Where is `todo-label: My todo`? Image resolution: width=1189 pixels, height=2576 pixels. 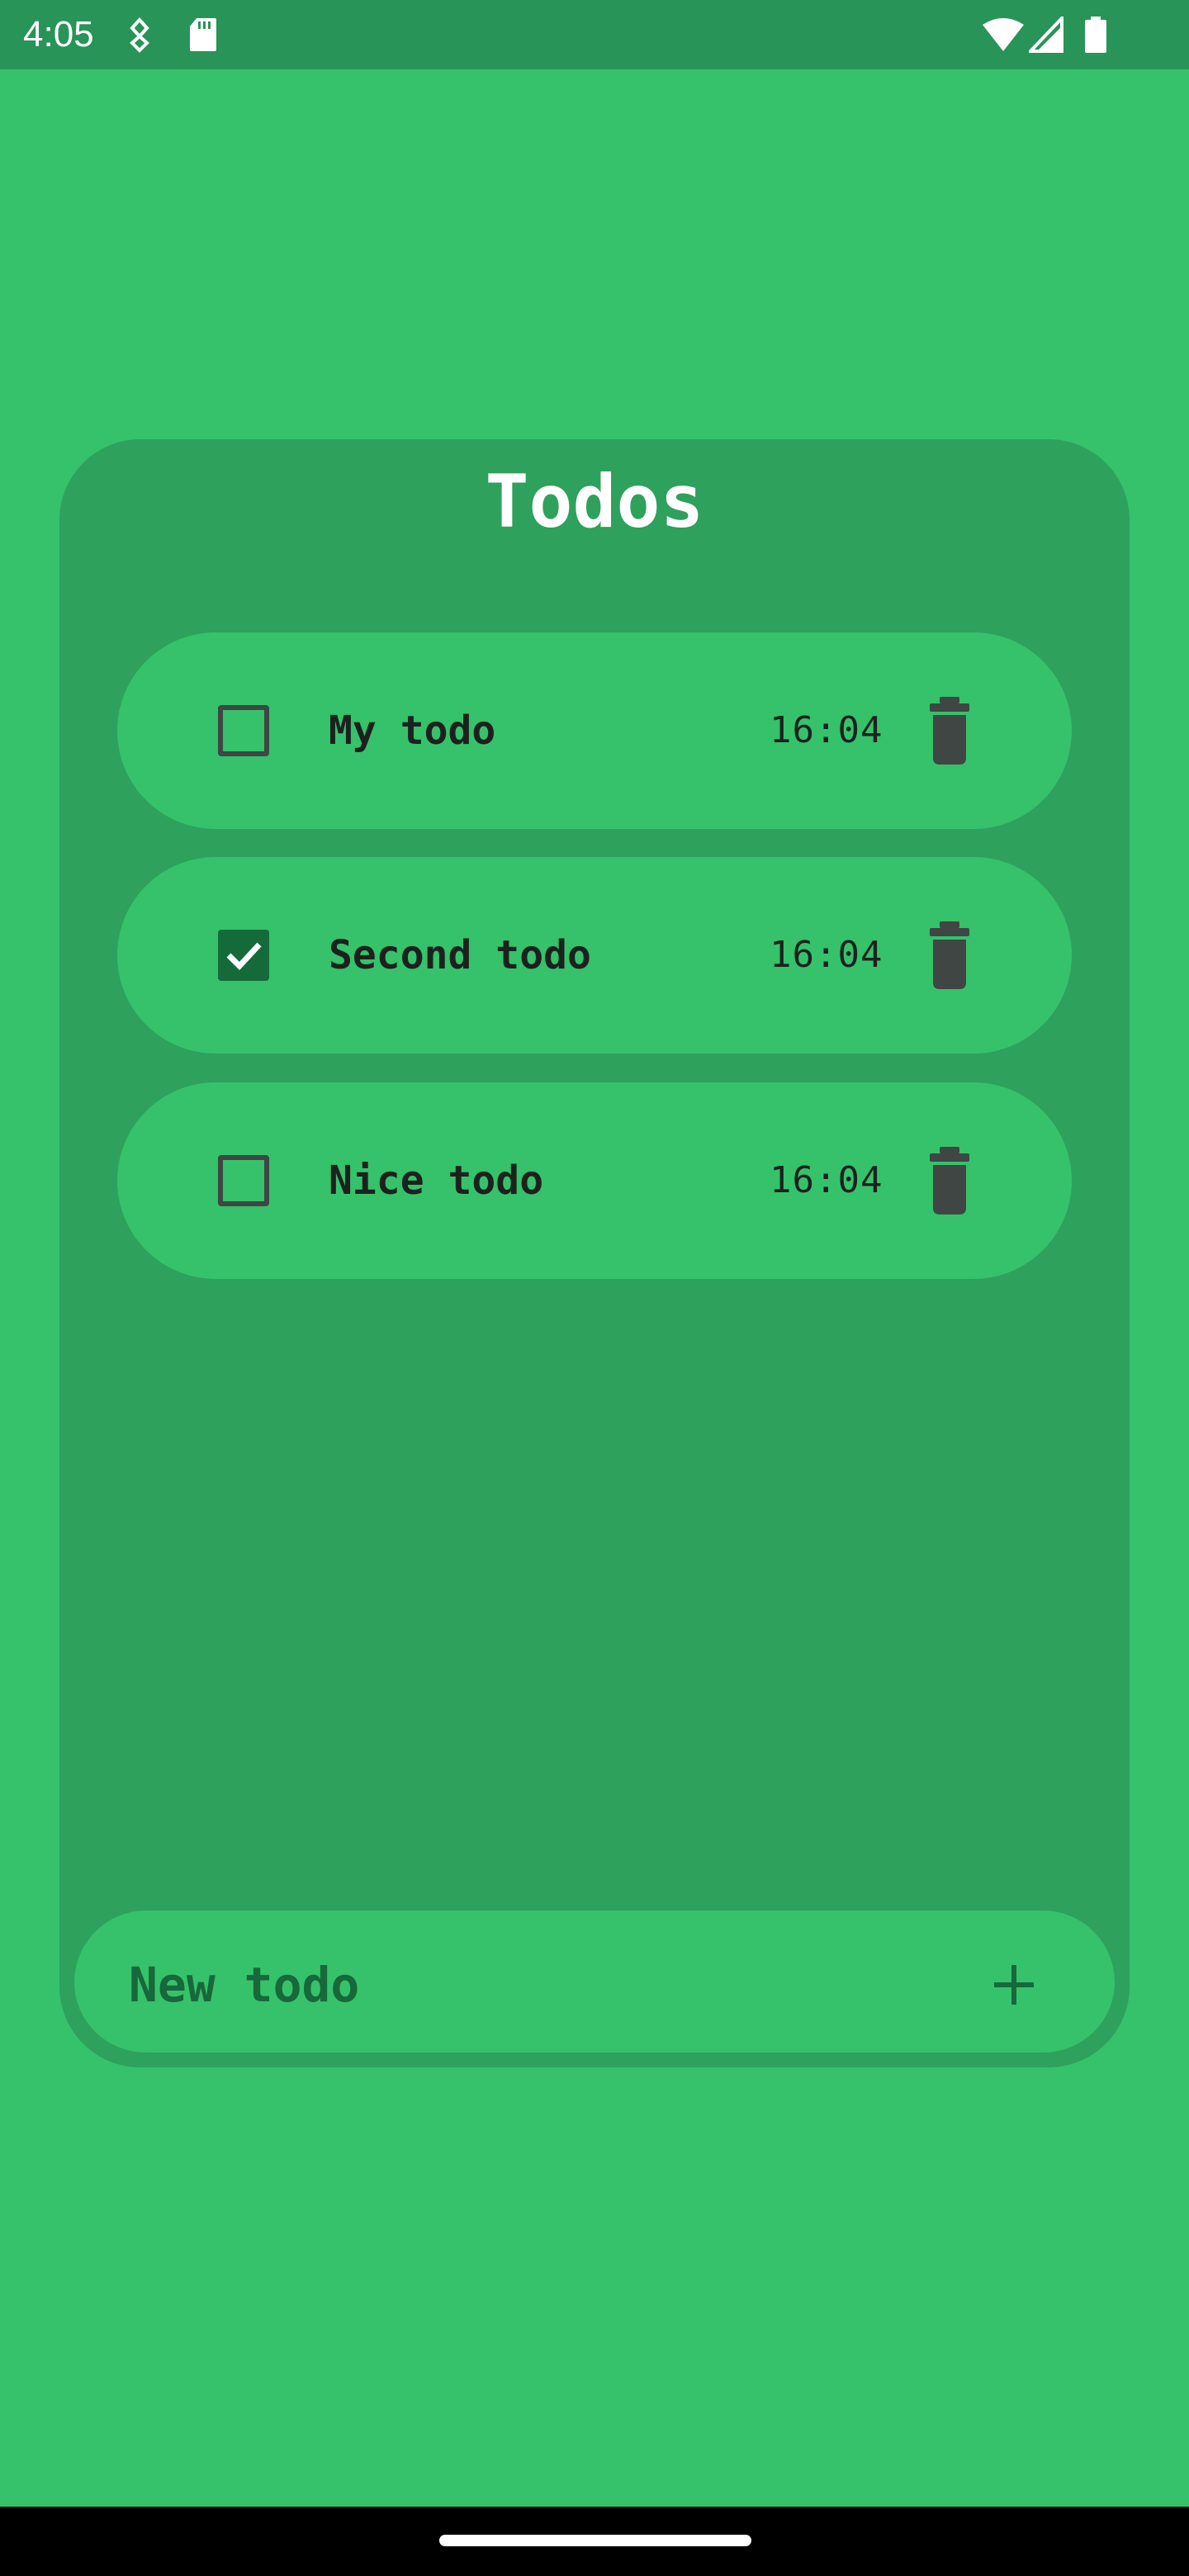 todo-label: My todo is located at coordinates (412, 731).